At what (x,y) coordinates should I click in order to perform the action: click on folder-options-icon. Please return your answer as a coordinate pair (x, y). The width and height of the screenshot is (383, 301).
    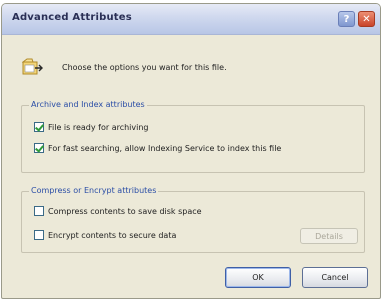
    Looking at the image, I should click on (32, 66).